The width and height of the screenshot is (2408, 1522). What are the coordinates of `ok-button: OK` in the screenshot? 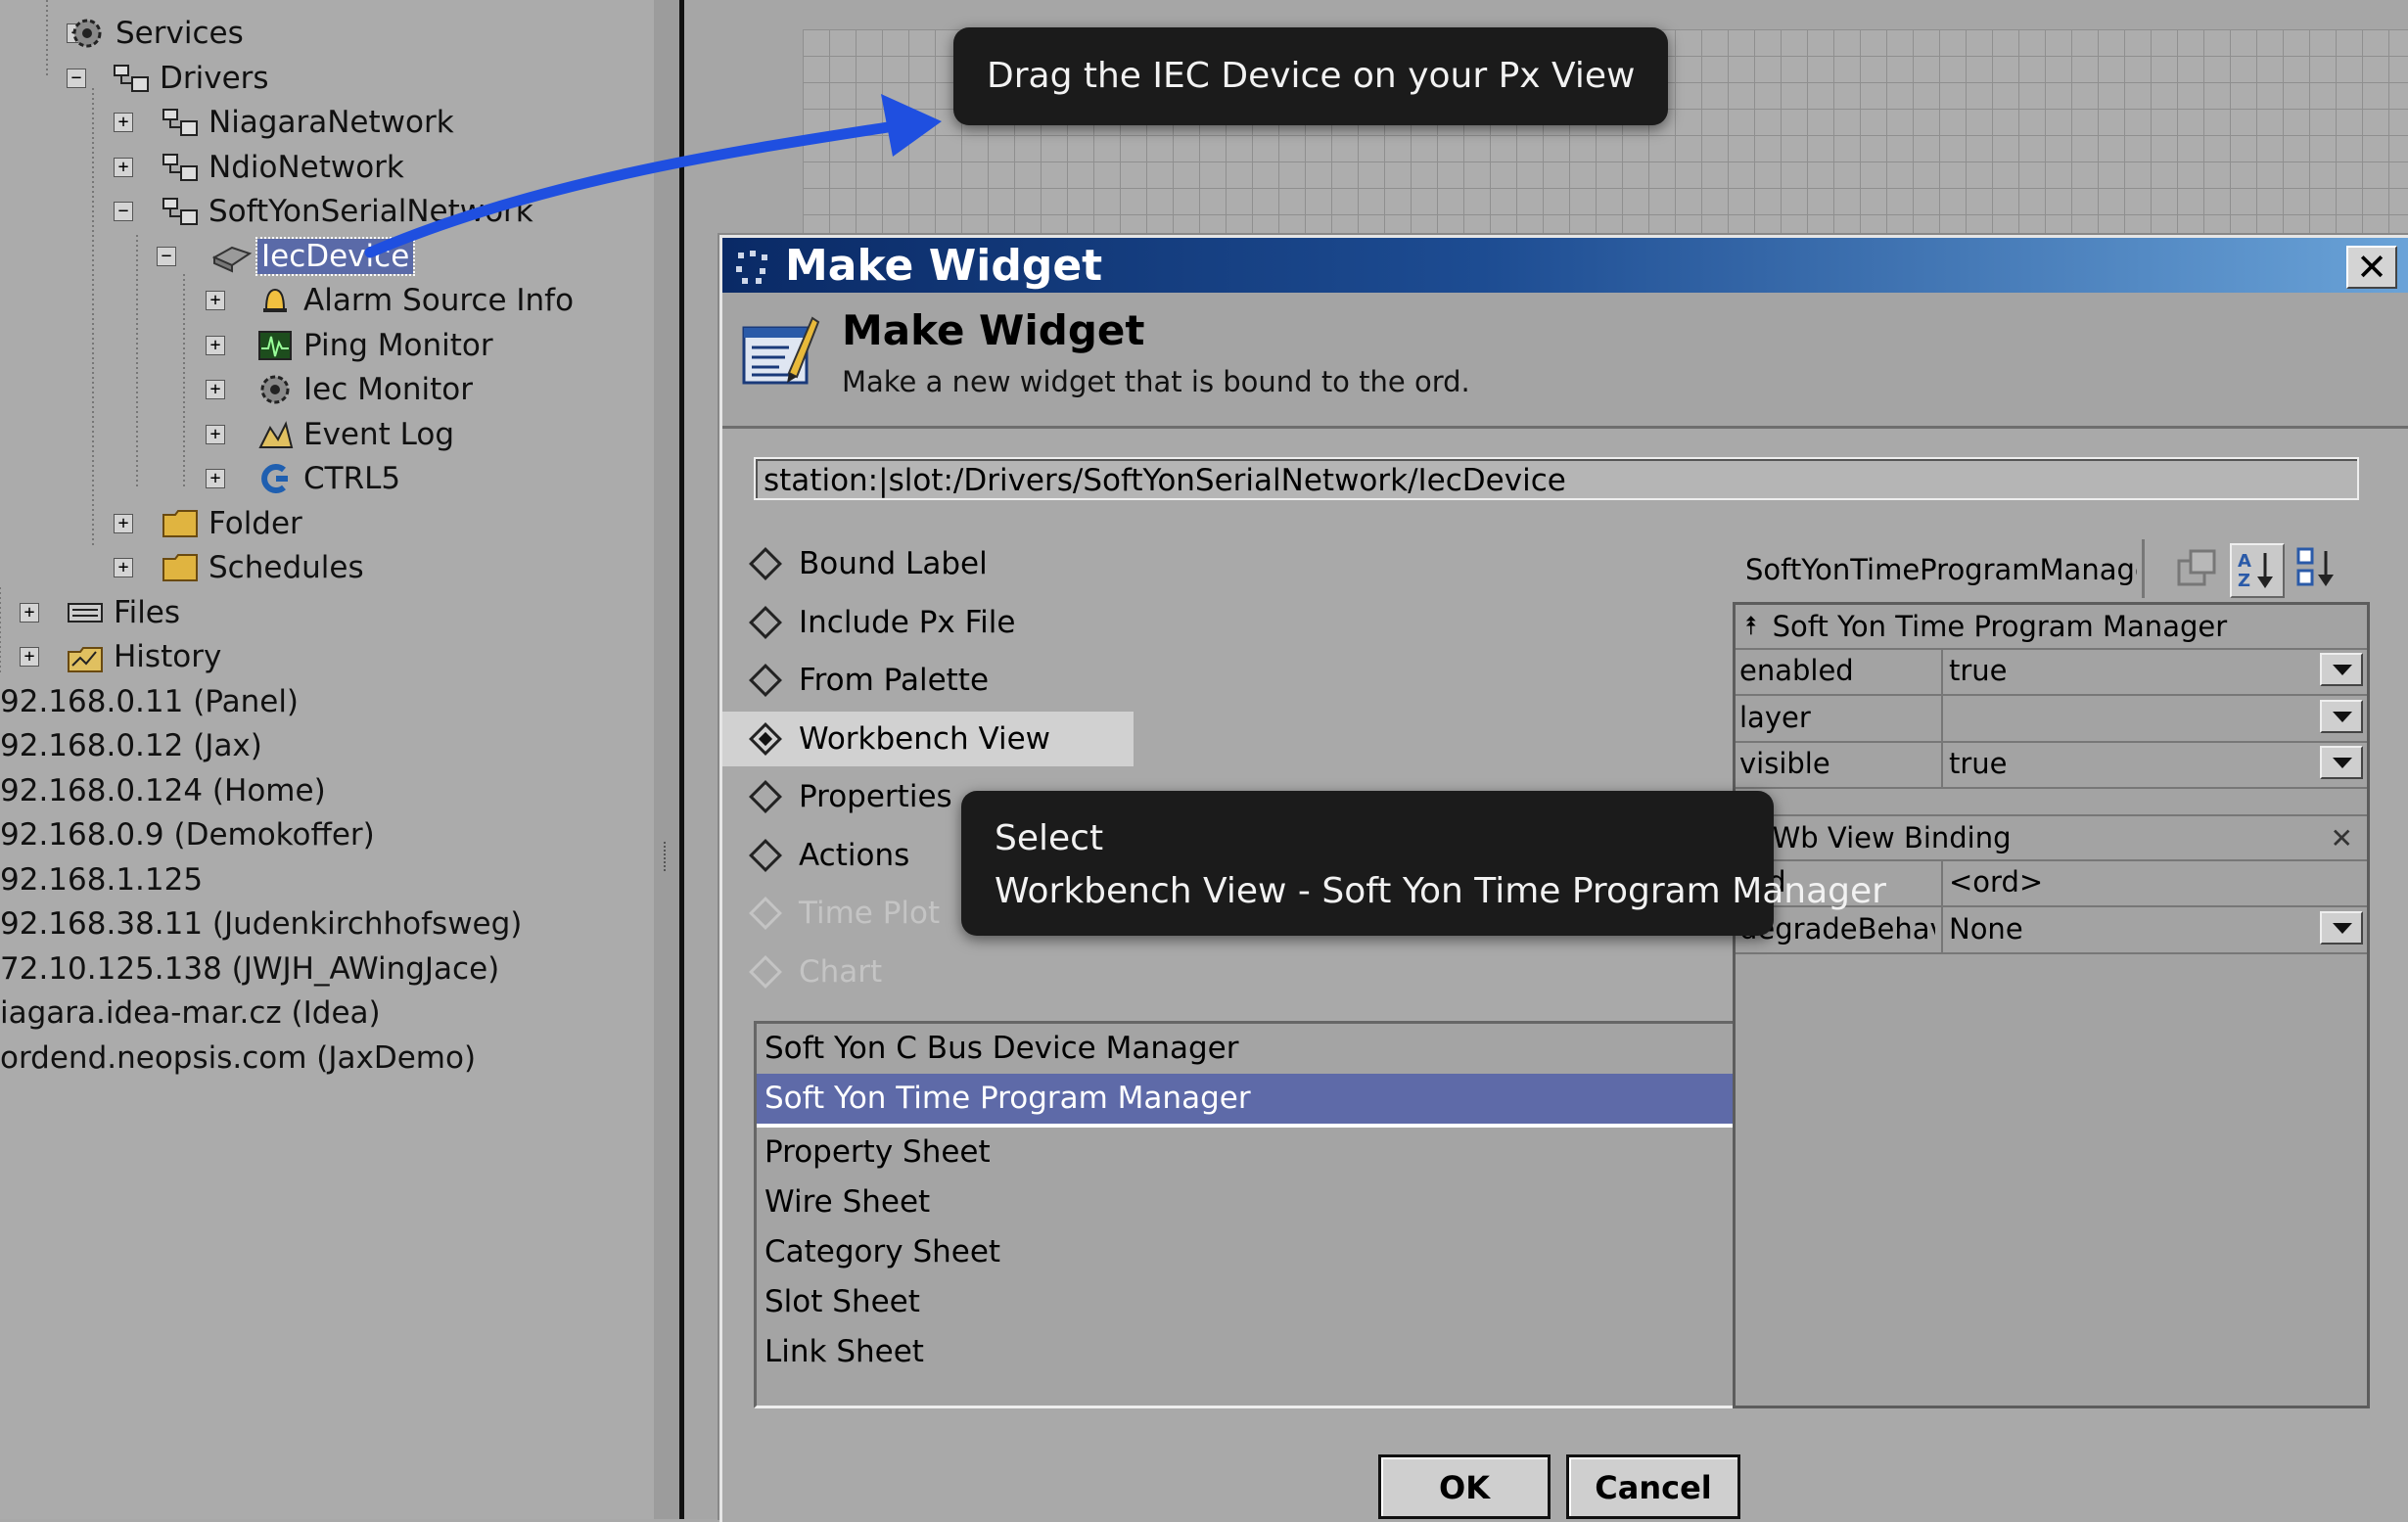 It's located at (1464, 1486).